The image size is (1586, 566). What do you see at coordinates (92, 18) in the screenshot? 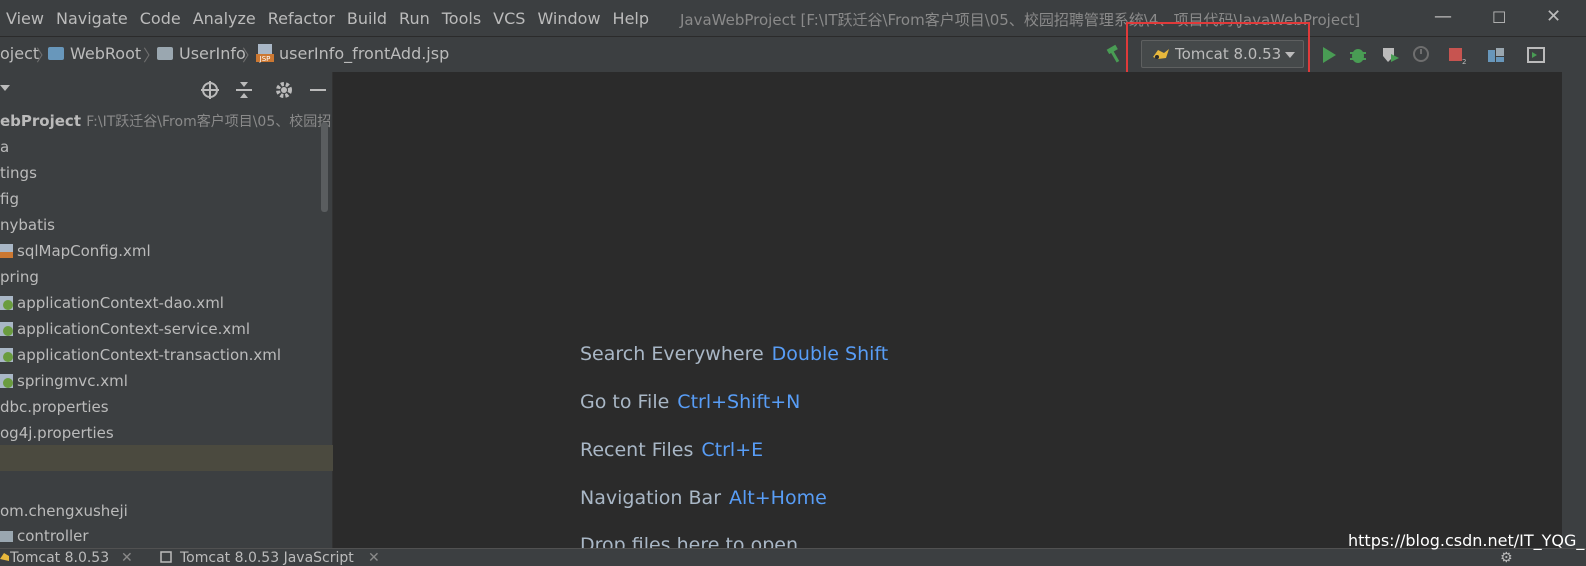
I see `menu-navigate: Navigate` at bounding box center [92, 18].